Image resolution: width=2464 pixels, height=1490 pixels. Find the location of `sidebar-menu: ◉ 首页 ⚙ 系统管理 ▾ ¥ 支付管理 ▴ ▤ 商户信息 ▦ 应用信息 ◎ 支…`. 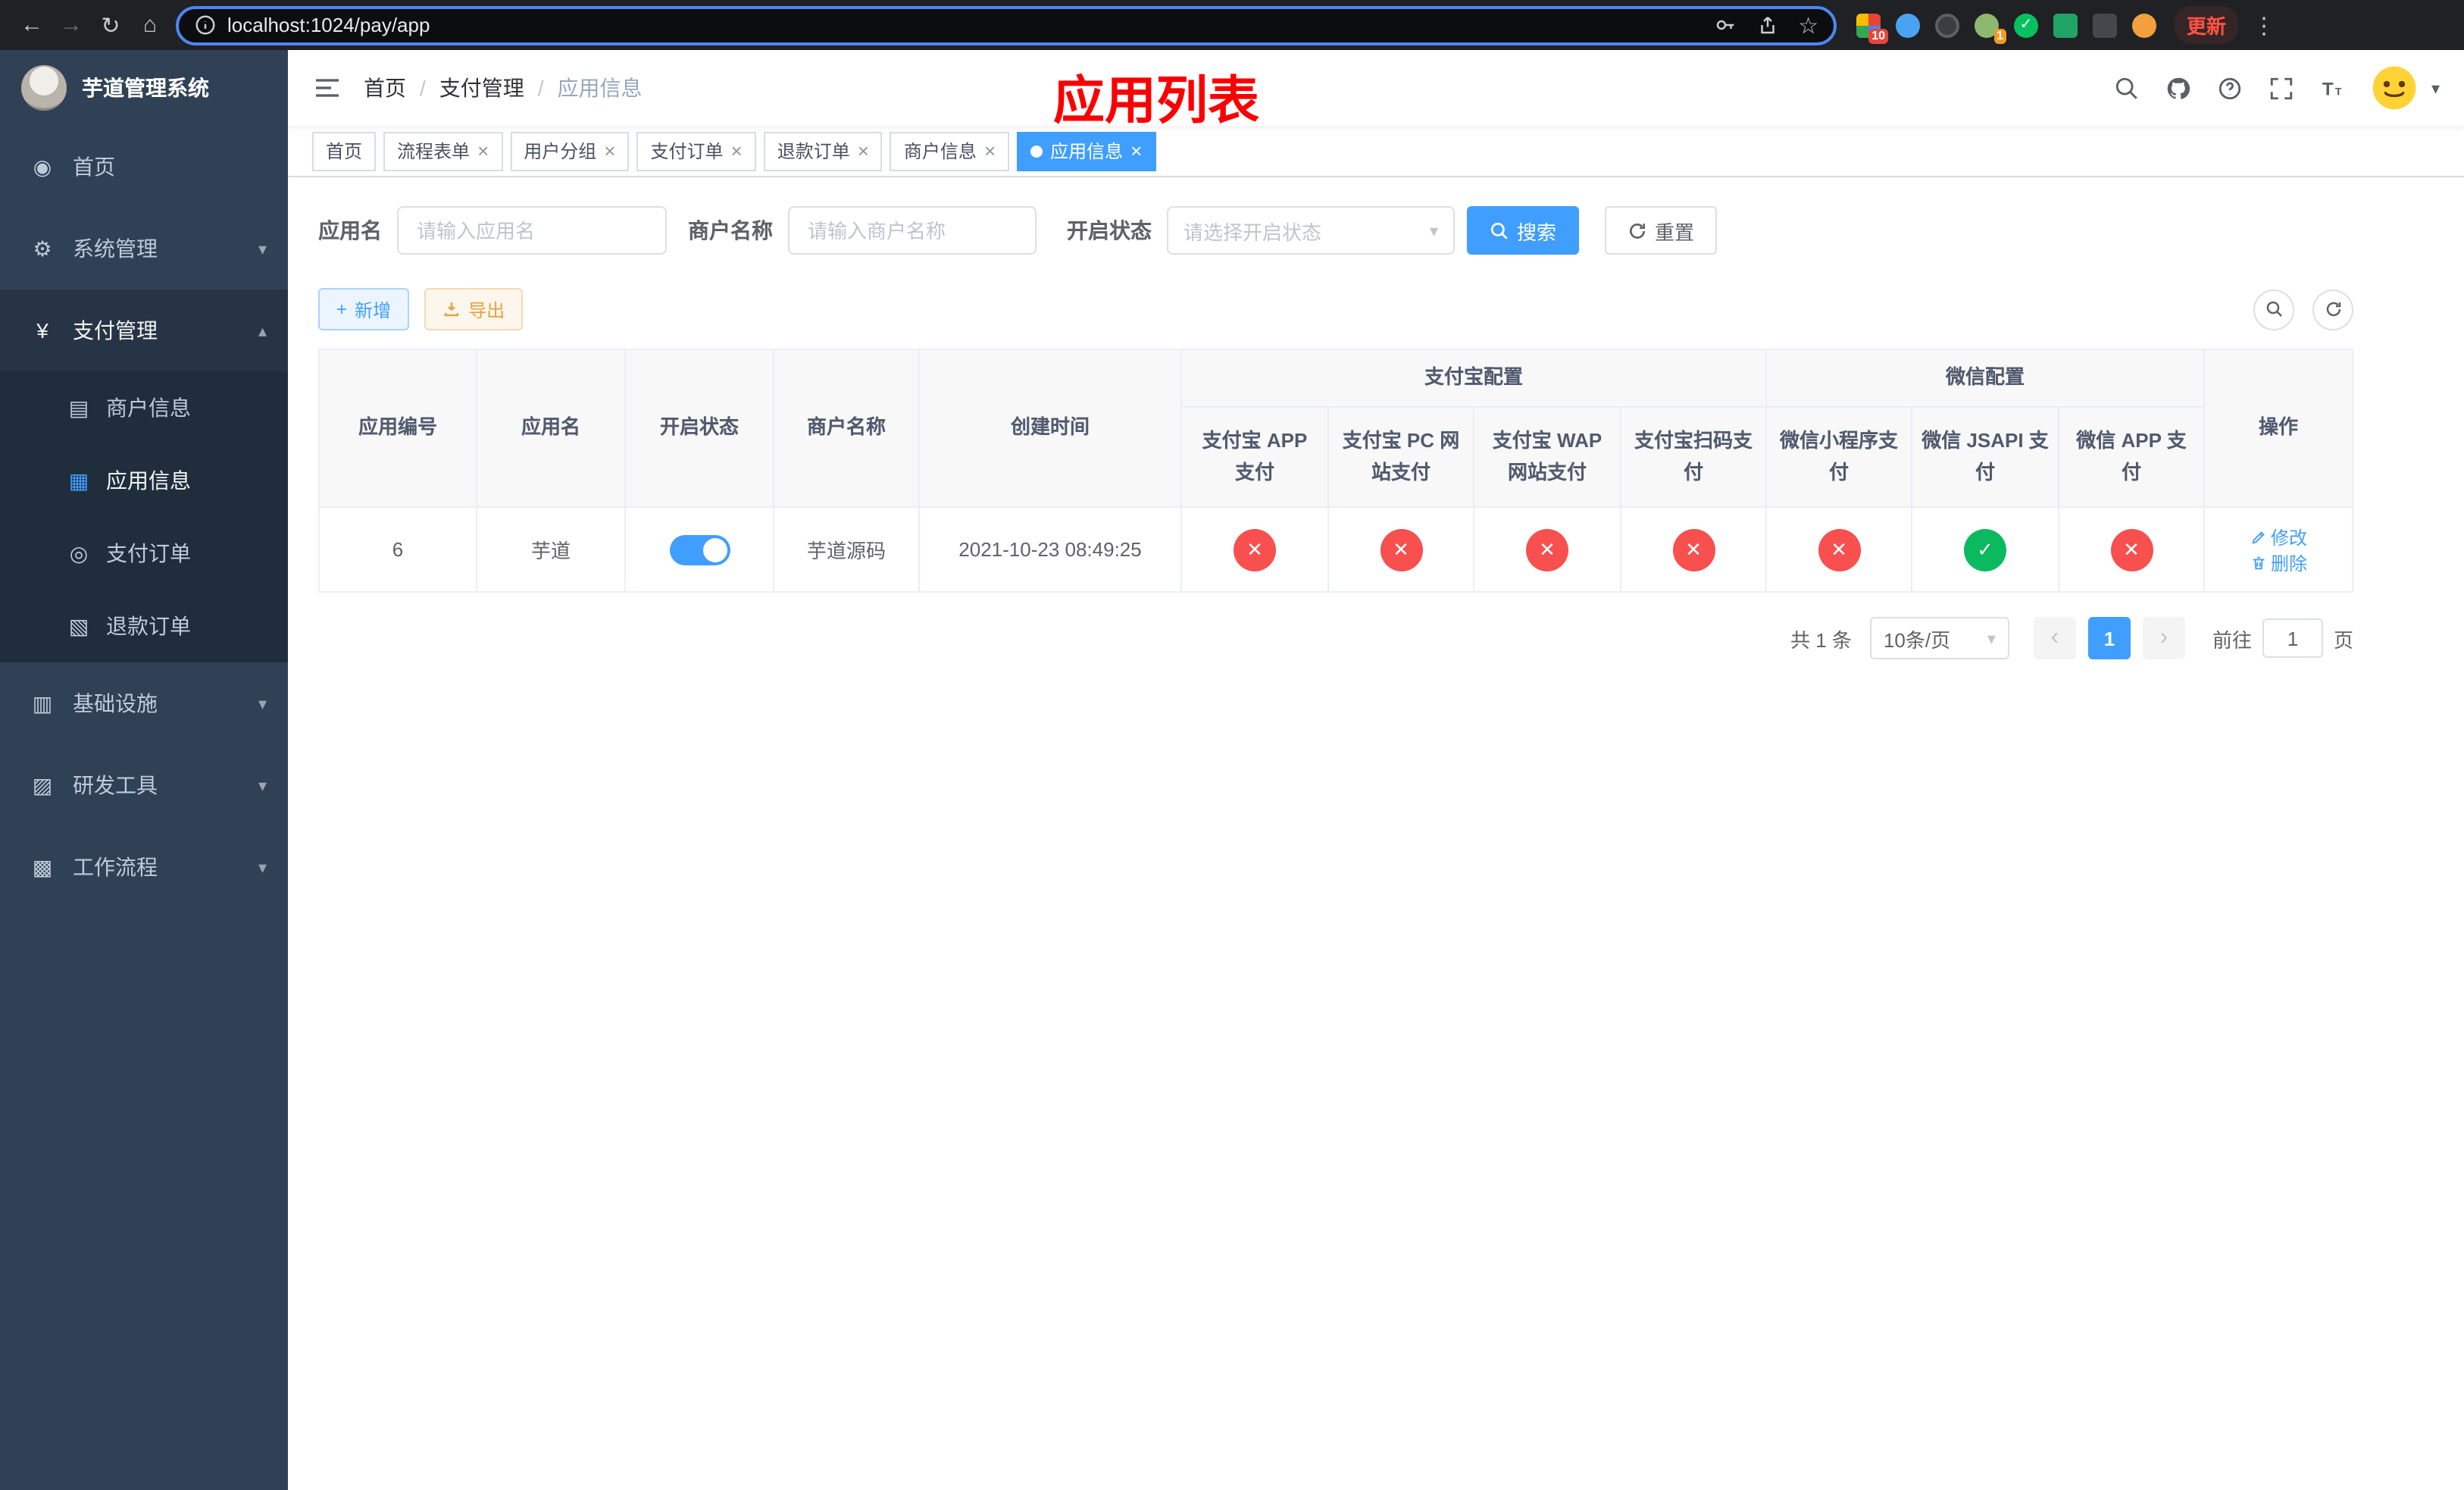

sidebar-menu: ◉ 首页 ⚙ 系统管理 ▾ ¥ 支付管理 ▴ ▤ 商户信息 ▦ 应用信息 ◎ 支… is located at coordinates (144, 517).